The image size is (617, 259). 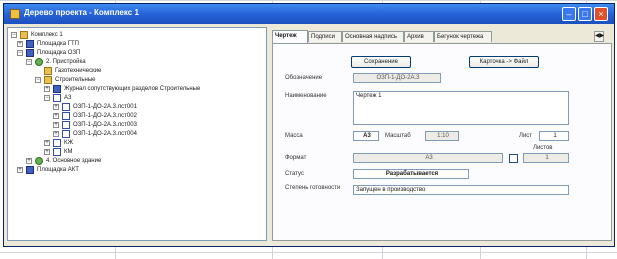 I want to click on minimize-button: –, so click(x=569, y=14).